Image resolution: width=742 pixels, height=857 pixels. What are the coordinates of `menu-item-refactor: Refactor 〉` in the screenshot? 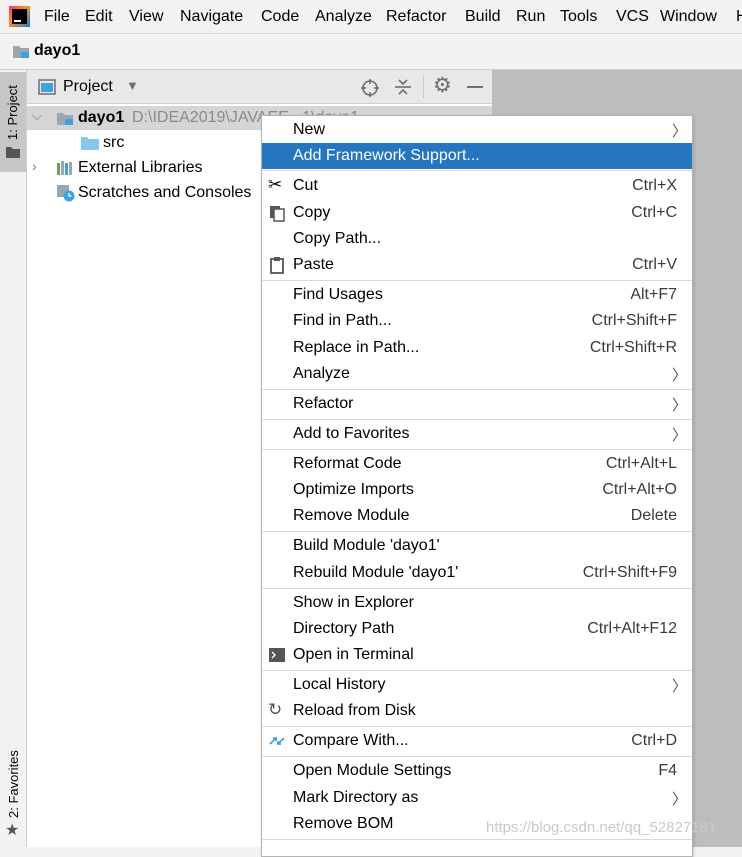 It's located at (477, 404).